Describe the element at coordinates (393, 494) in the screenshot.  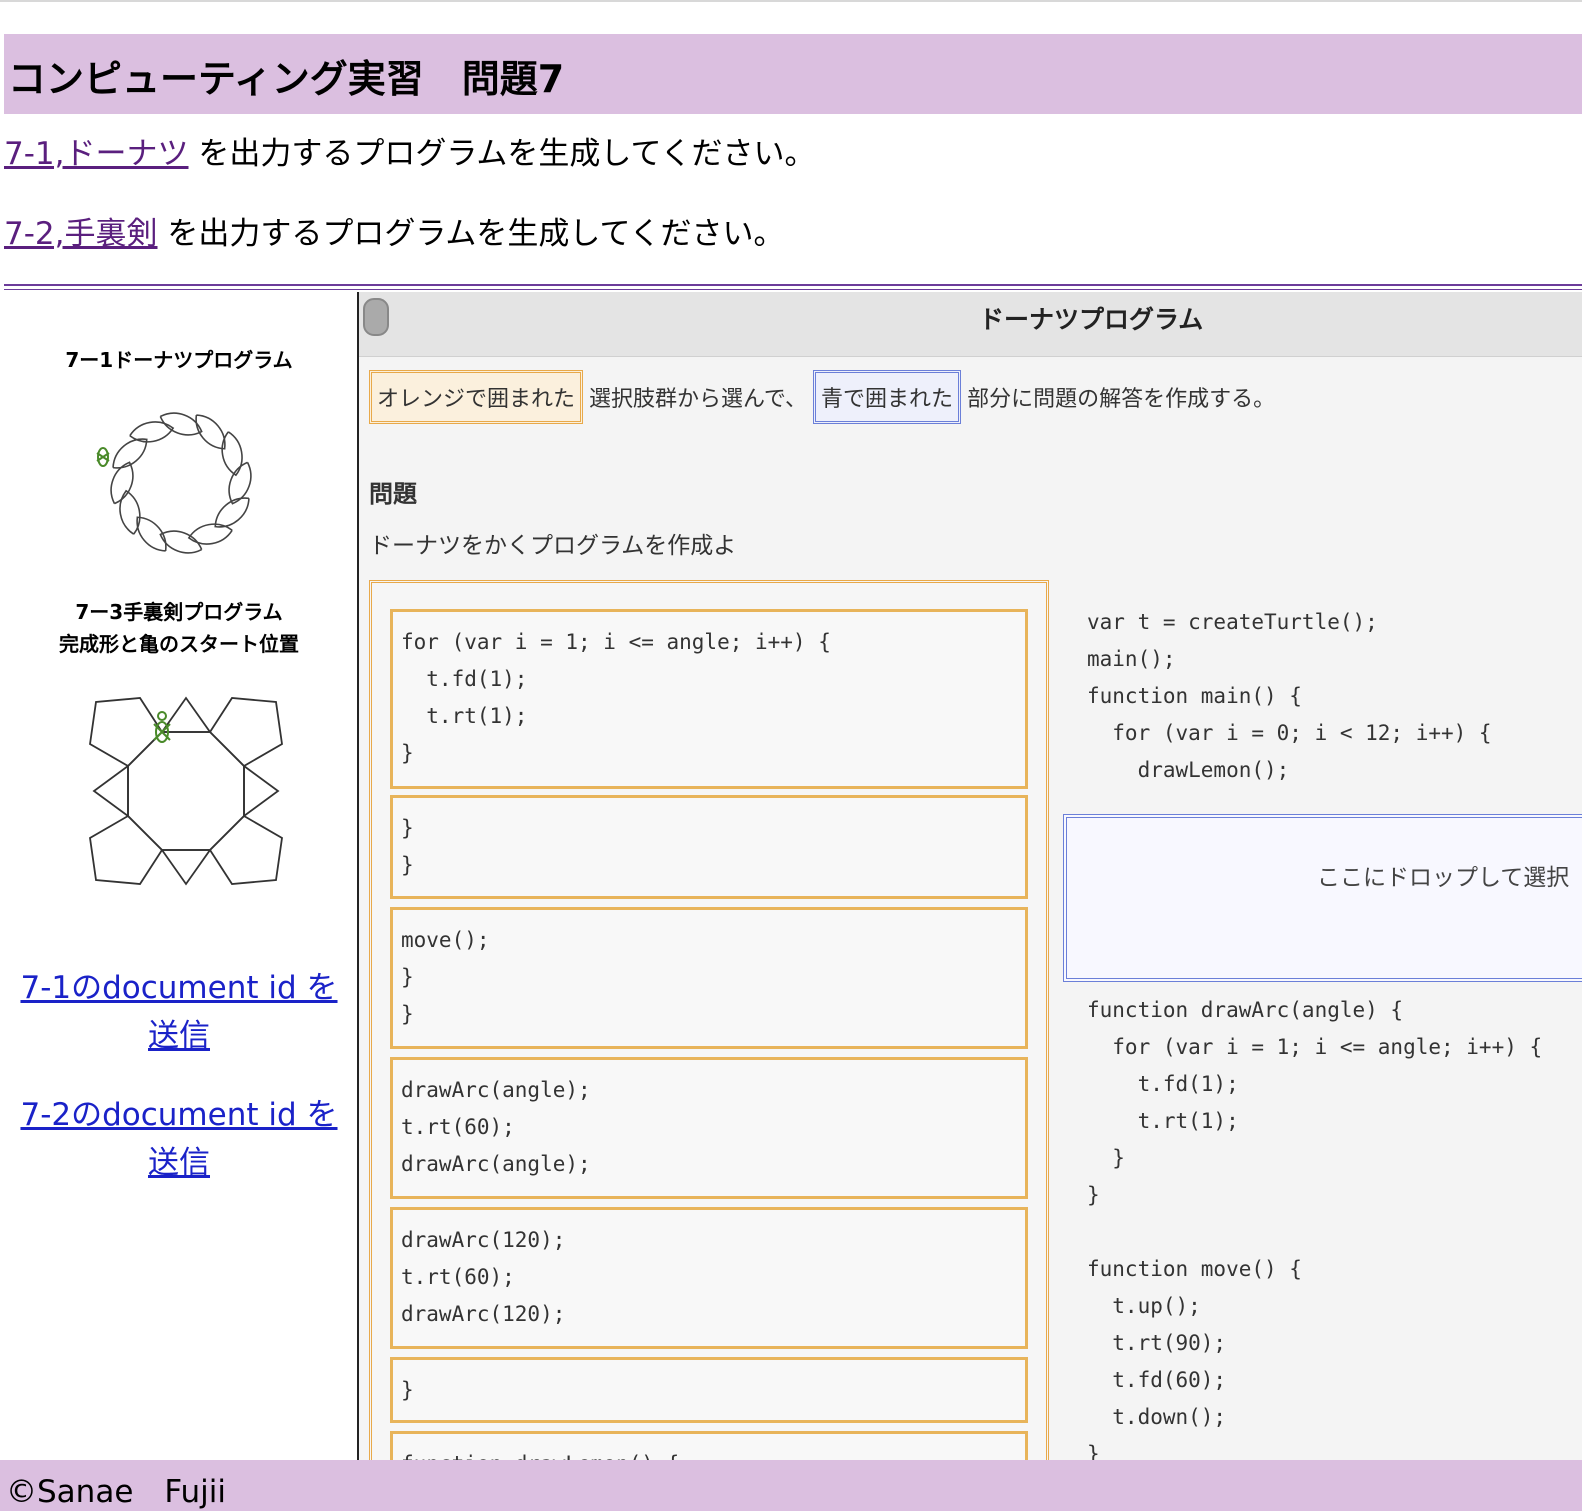
I see `question-heading: 問題` at that location.